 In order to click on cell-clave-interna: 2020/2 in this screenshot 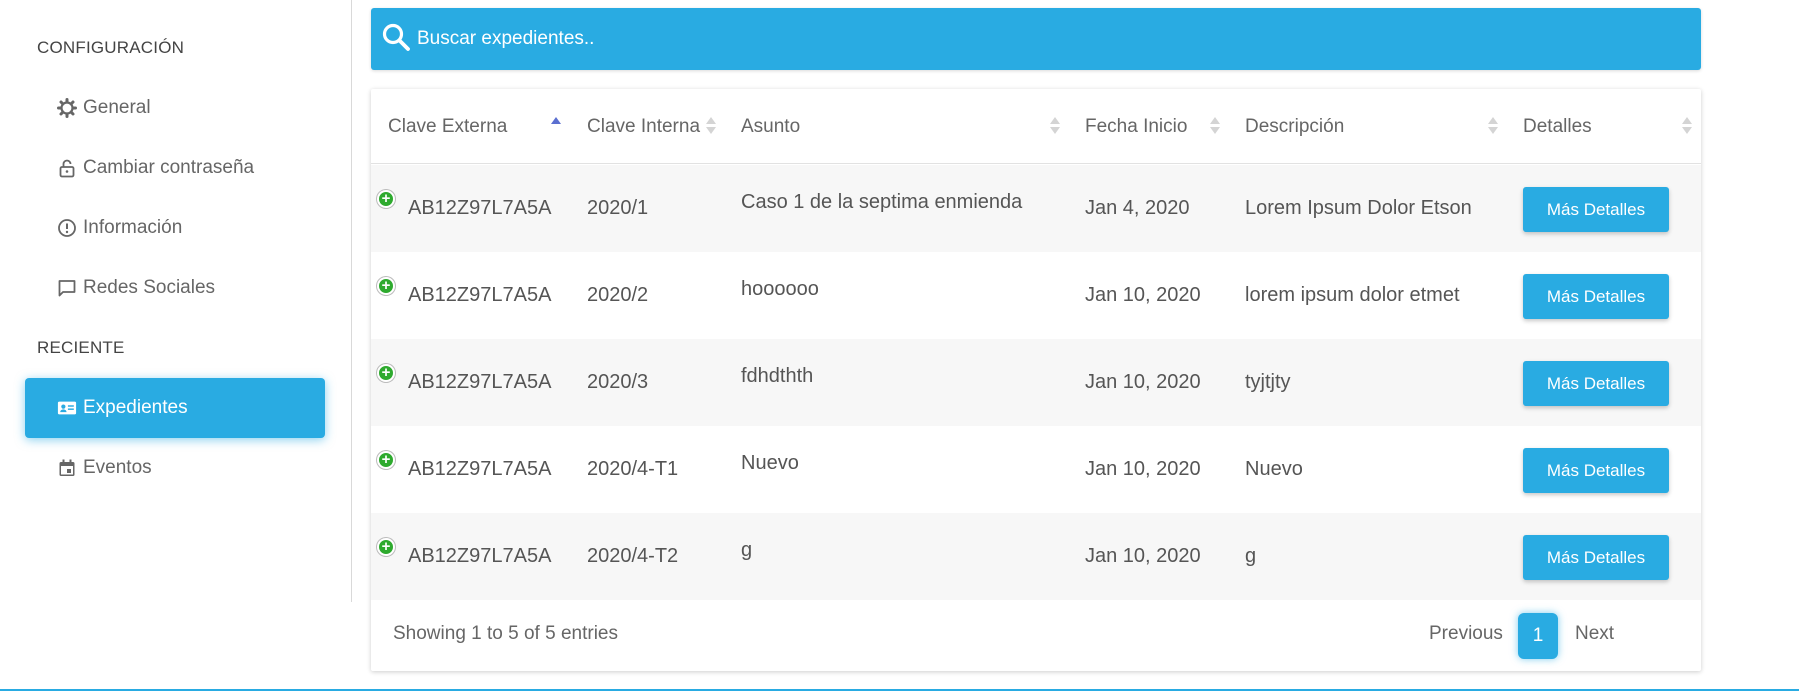, I will do `click(618, 295)`.